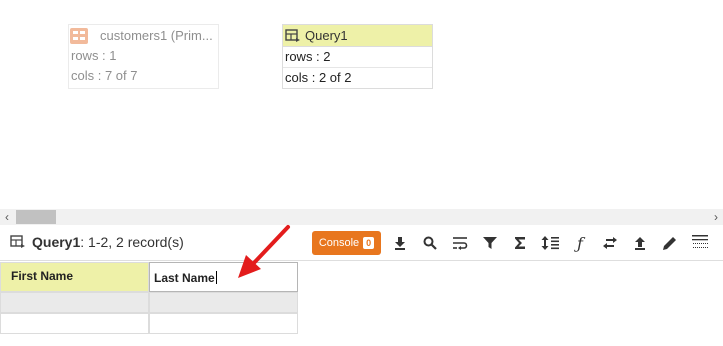 The image size is (723, 346). What do you see at coordinates (369, 243) in the screenshot?
I see `console-count-badge: 0` at bounding box center [369, 243].